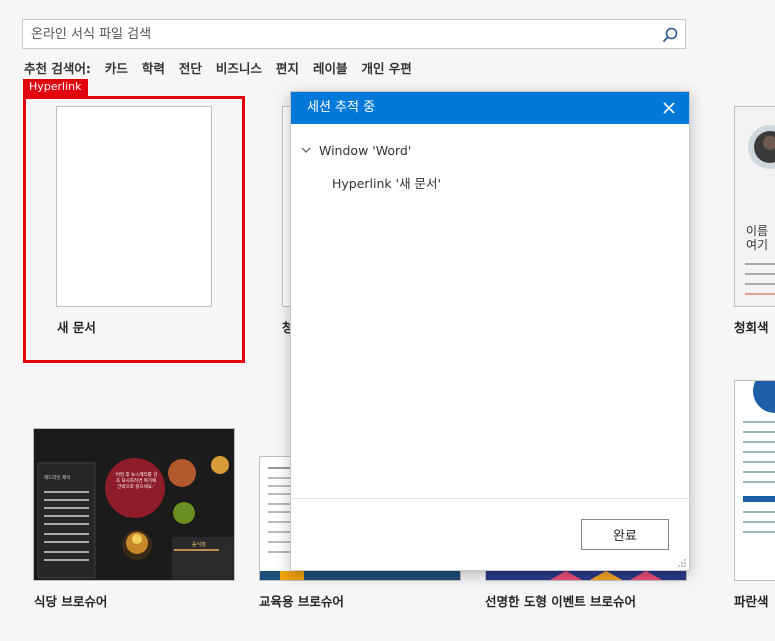 This screenshot has width=775, height=641. I want to click on resume-thumbnail: 이름 여기, so click(754, 206).